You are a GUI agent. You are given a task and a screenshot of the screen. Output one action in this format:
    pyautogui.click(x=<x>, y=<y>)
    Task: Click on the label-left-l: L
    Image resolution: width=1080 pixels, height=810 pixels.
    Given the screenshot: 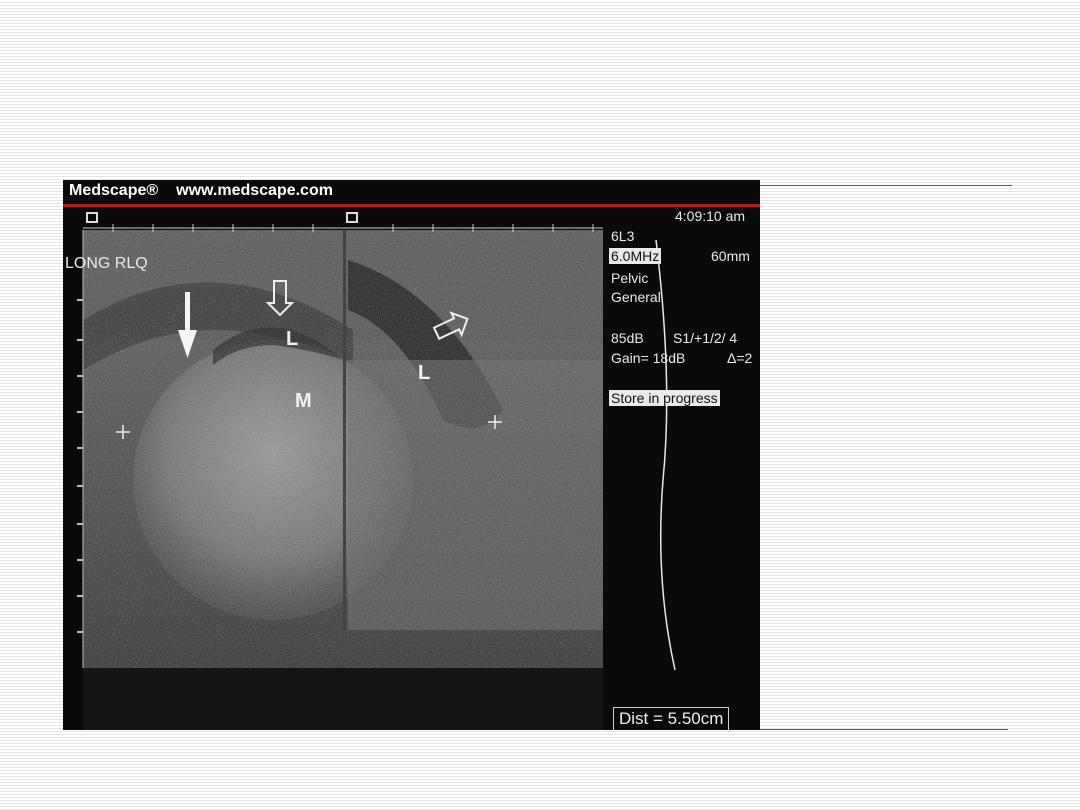 What is the action you would take?
    pyautogui.click(x=292, y=339)
    